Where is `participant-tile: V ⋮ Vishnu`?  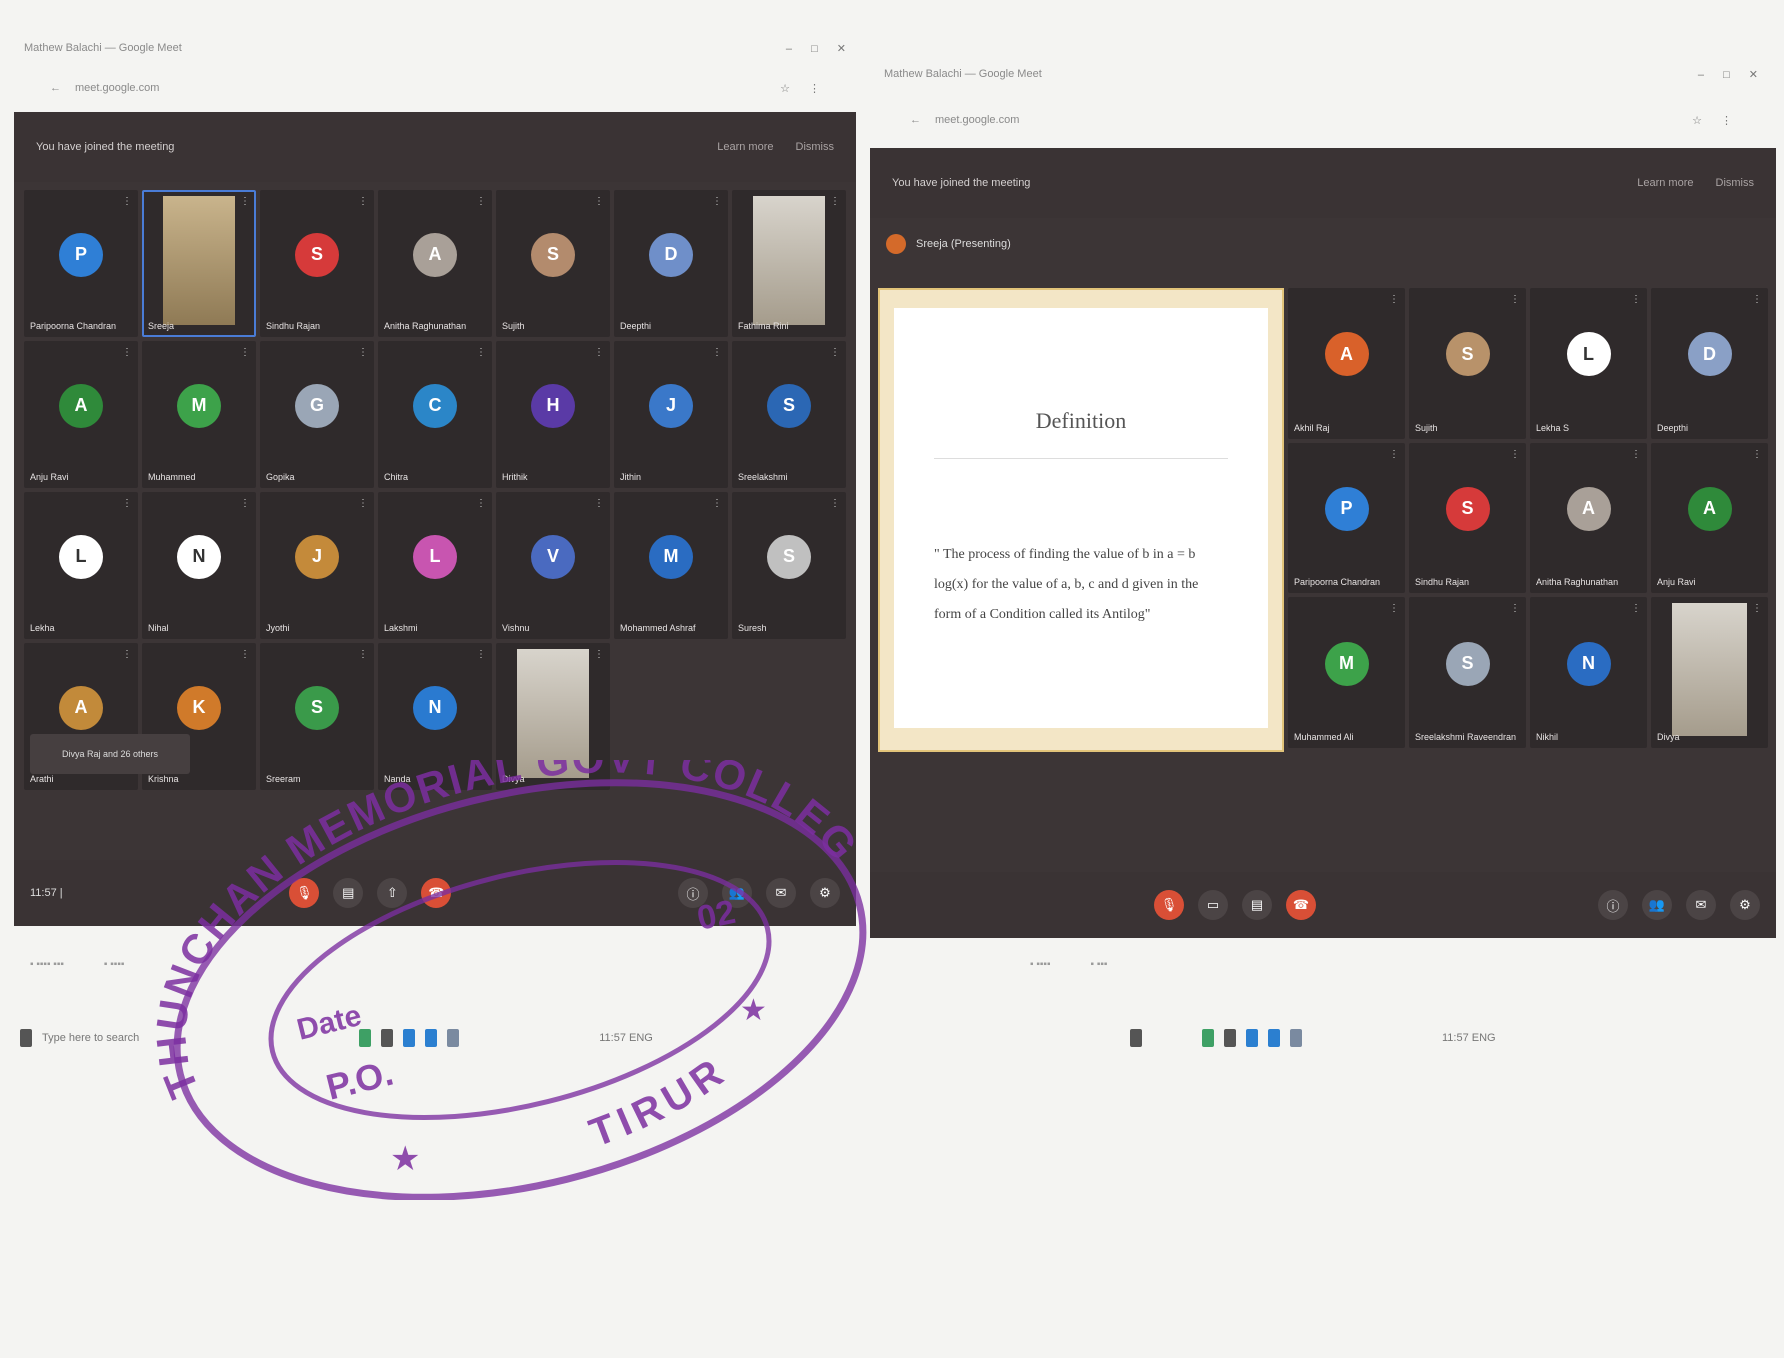 participant-tile: V ⋮ Vishnu is located at coordinates (553, 565).